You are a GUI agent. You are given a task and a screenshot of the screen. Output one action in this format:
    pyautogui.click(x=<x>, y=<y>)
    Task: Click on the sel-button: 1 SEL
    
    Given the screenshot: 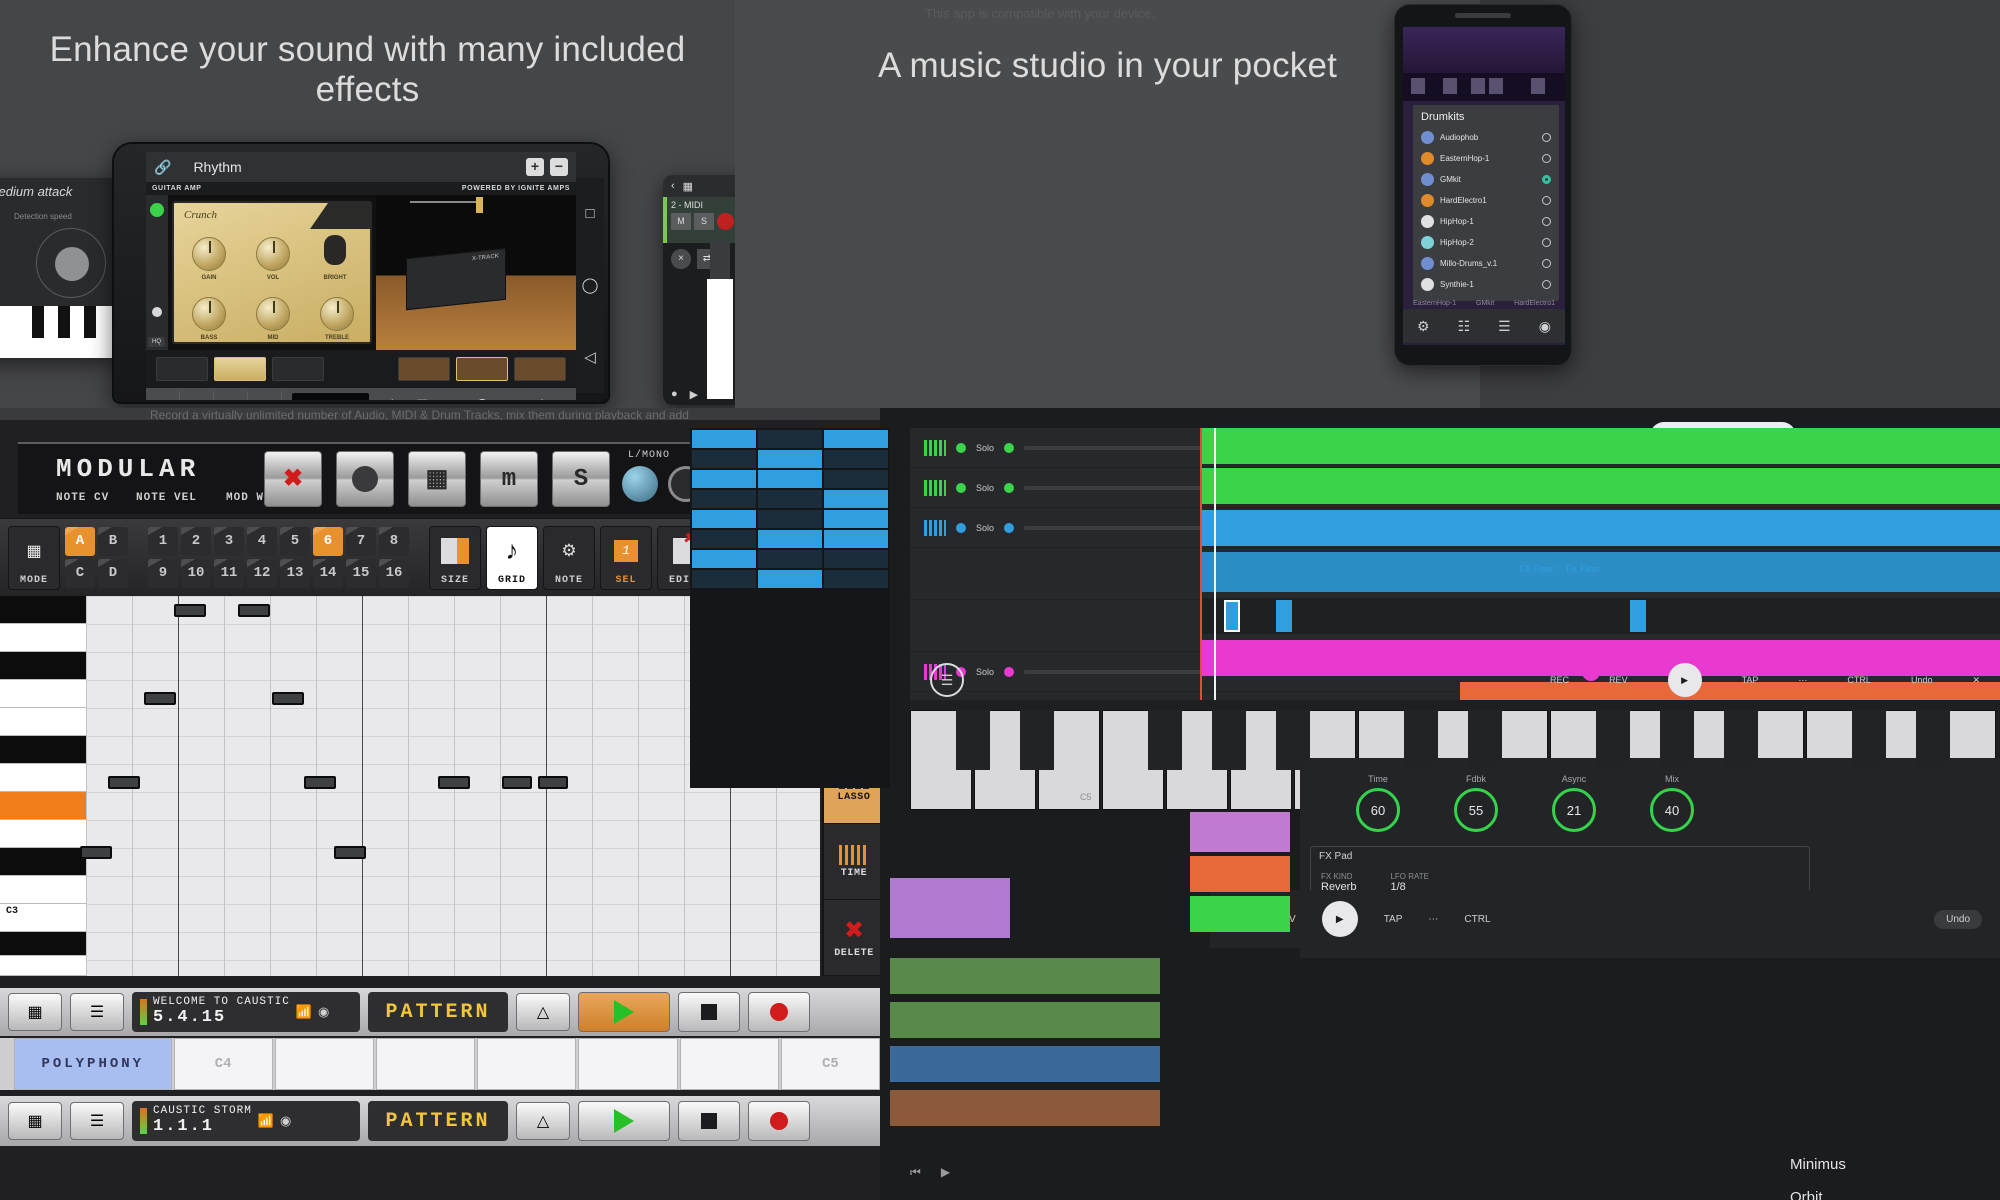 What is the action you would take?
    pyautogui.click(x=626, y=557)
    